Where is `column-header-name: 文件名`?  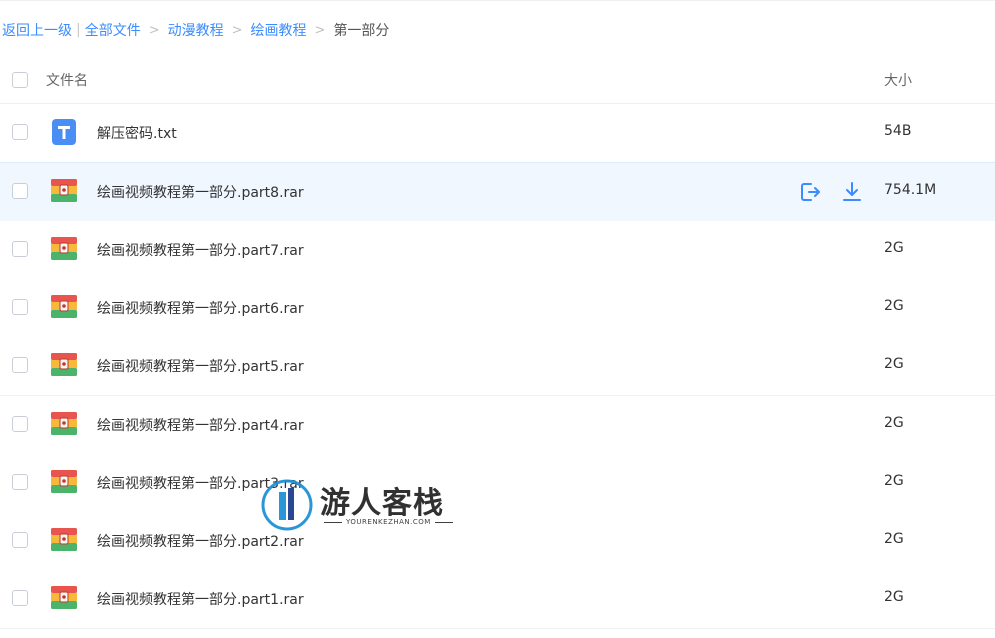
column-header-name: 文件名 is located at coordinates (67, 80).